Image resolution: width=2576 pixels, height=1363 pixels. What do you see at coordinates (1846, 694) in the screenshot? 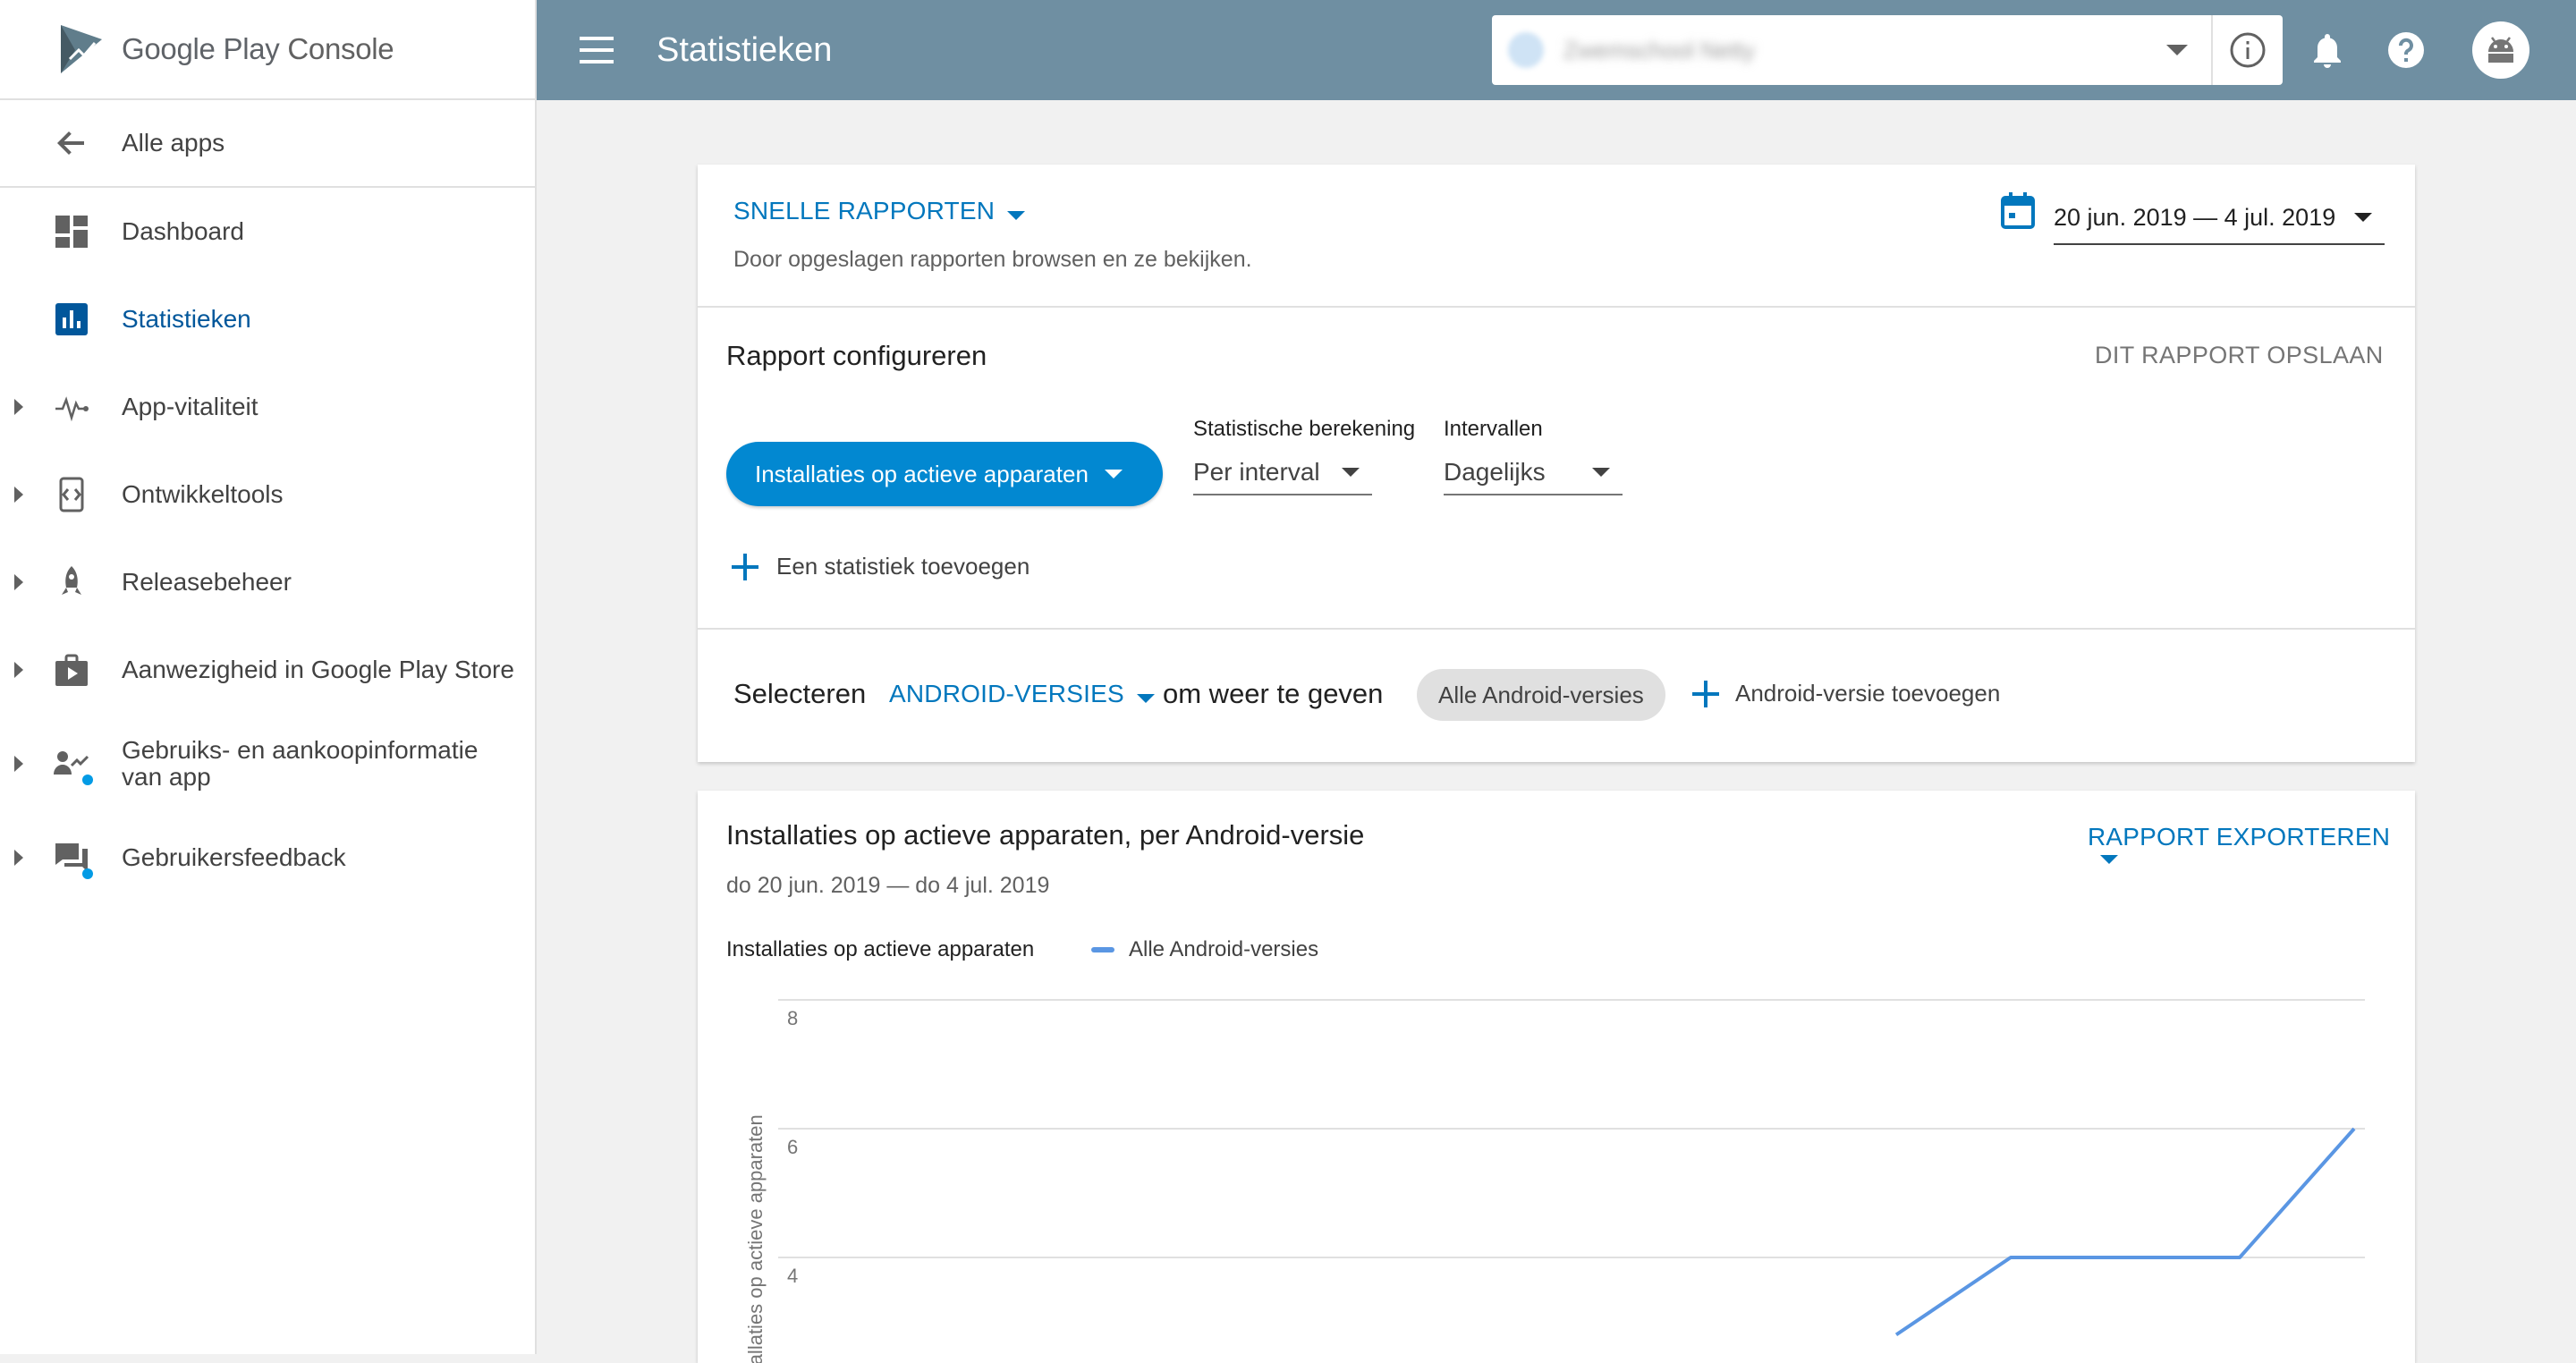
I see `add-android-version-button: Android-versie toevoegen` at bounding box center [1846, 694].